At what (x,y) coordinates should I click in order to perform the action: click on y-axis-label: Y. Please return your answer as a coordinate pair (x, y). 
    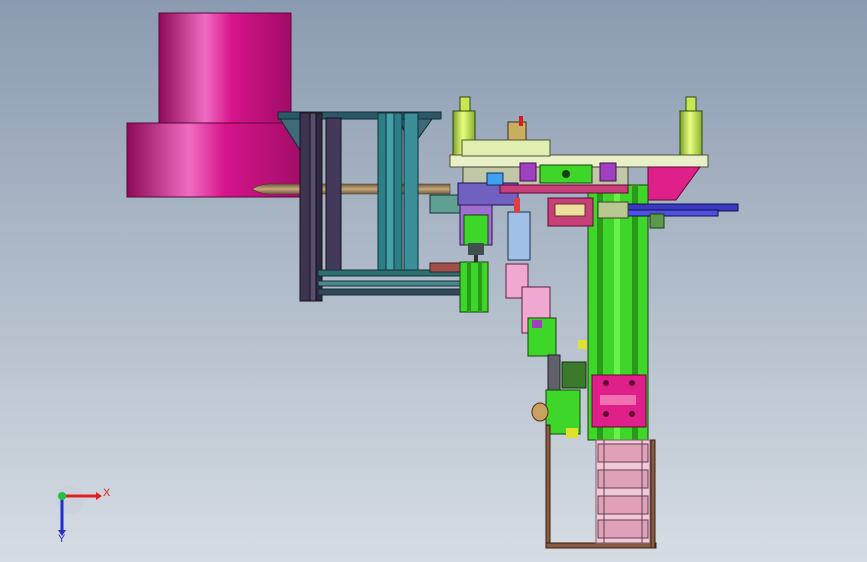
    Looking at the image, I should click on (62, 539).